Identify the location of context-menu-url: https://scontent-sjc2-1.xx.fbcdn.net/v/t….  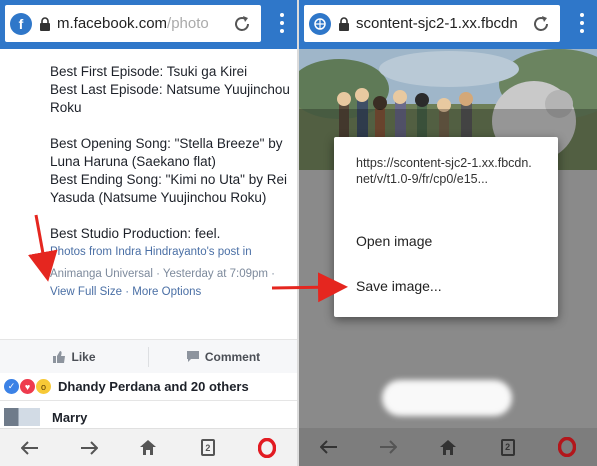
(444, 171).